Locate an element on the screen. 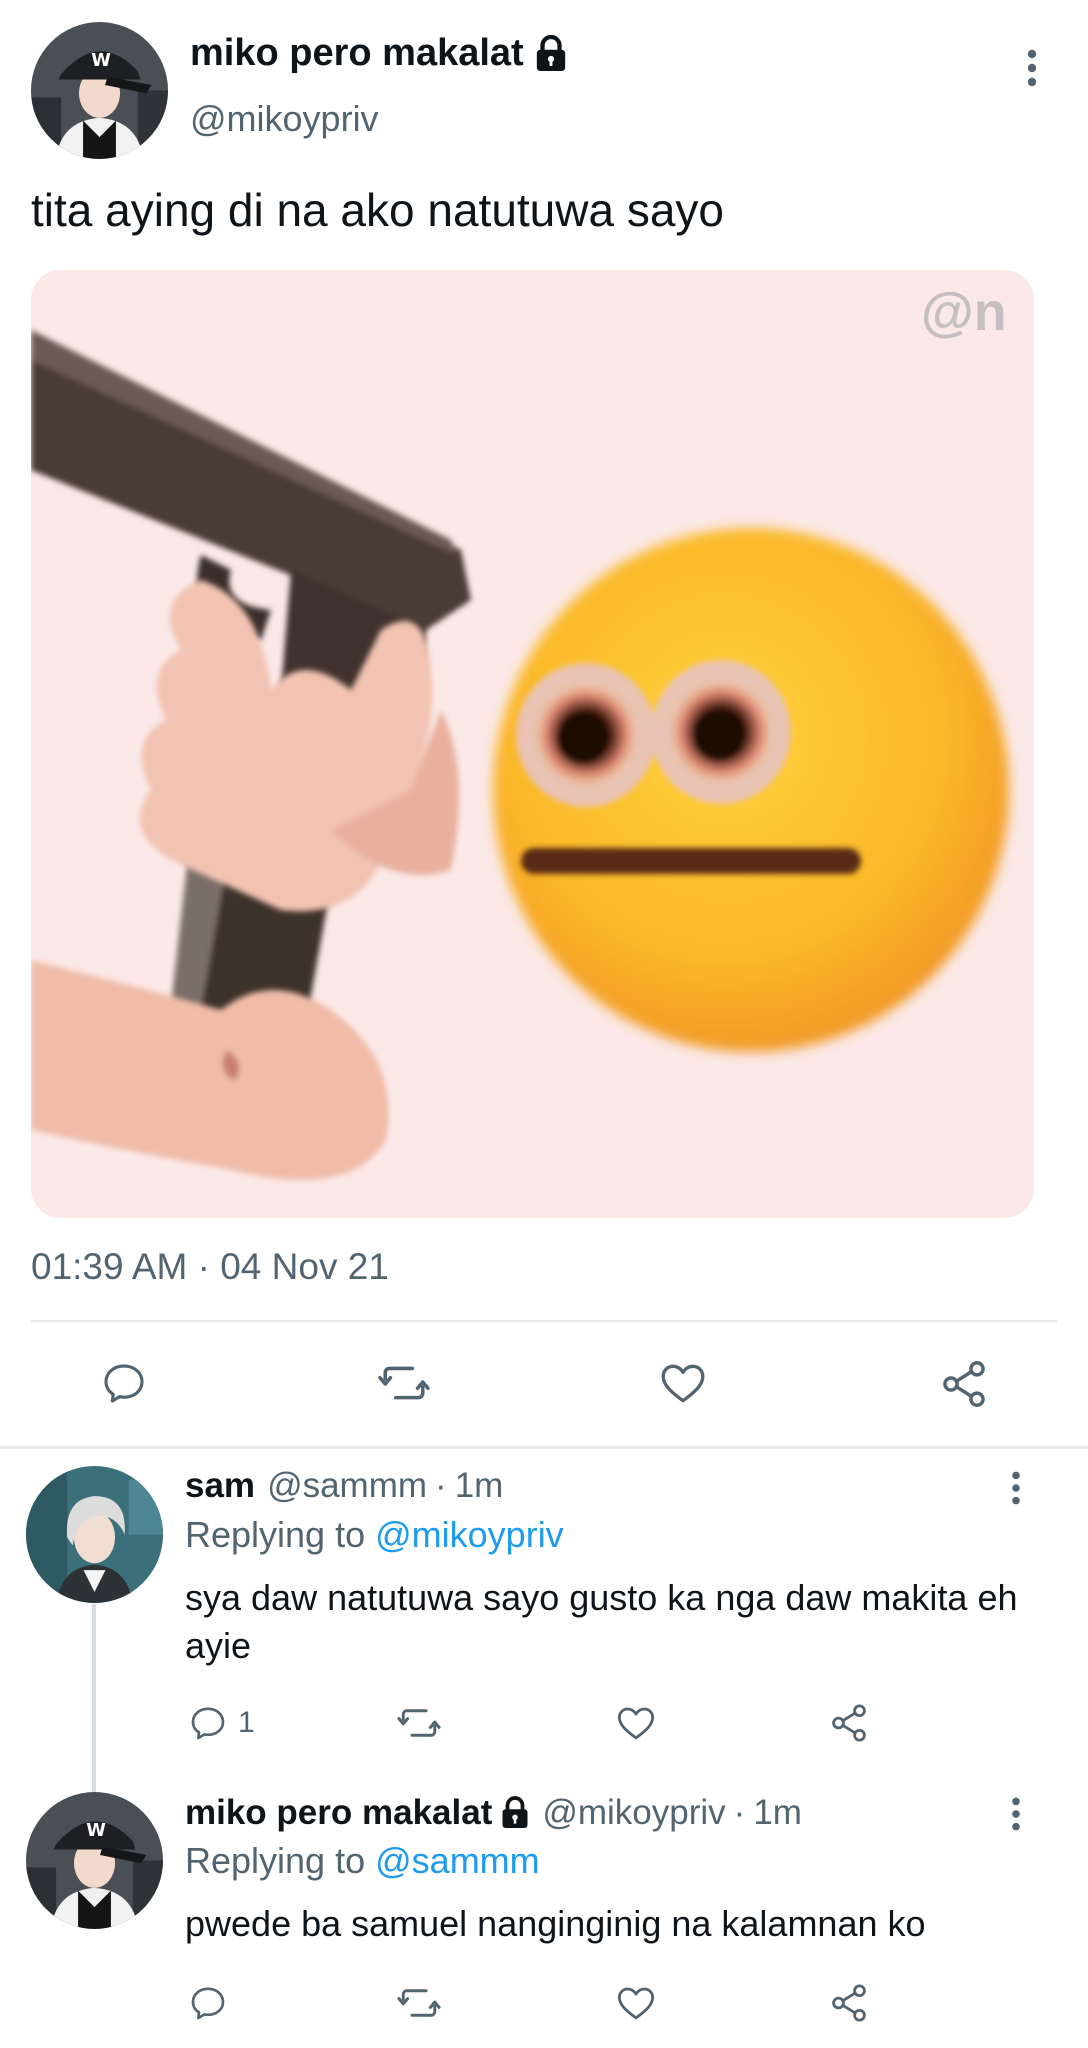 This screenshot has height=2048, width=1088. reply-display-name: miko pero makalat is located at coordinates (338, 1813).